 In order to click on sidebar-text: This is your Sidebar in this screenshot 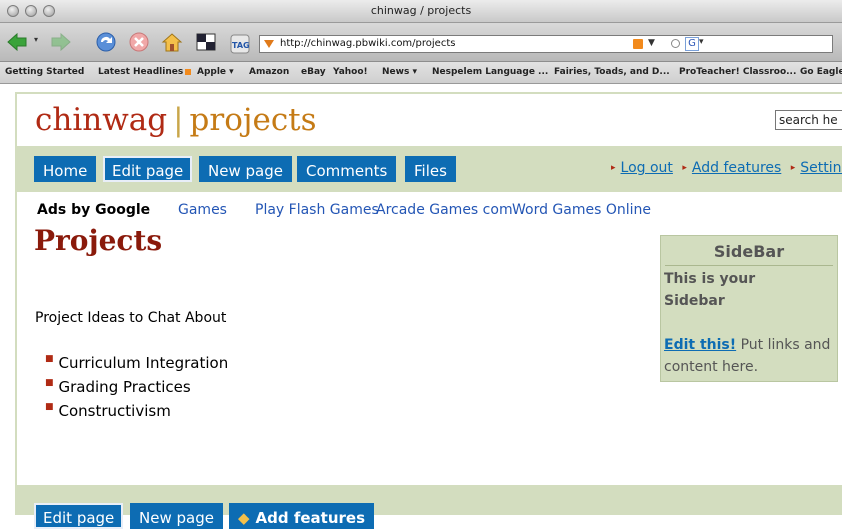, I will do `click(710, 290)`.